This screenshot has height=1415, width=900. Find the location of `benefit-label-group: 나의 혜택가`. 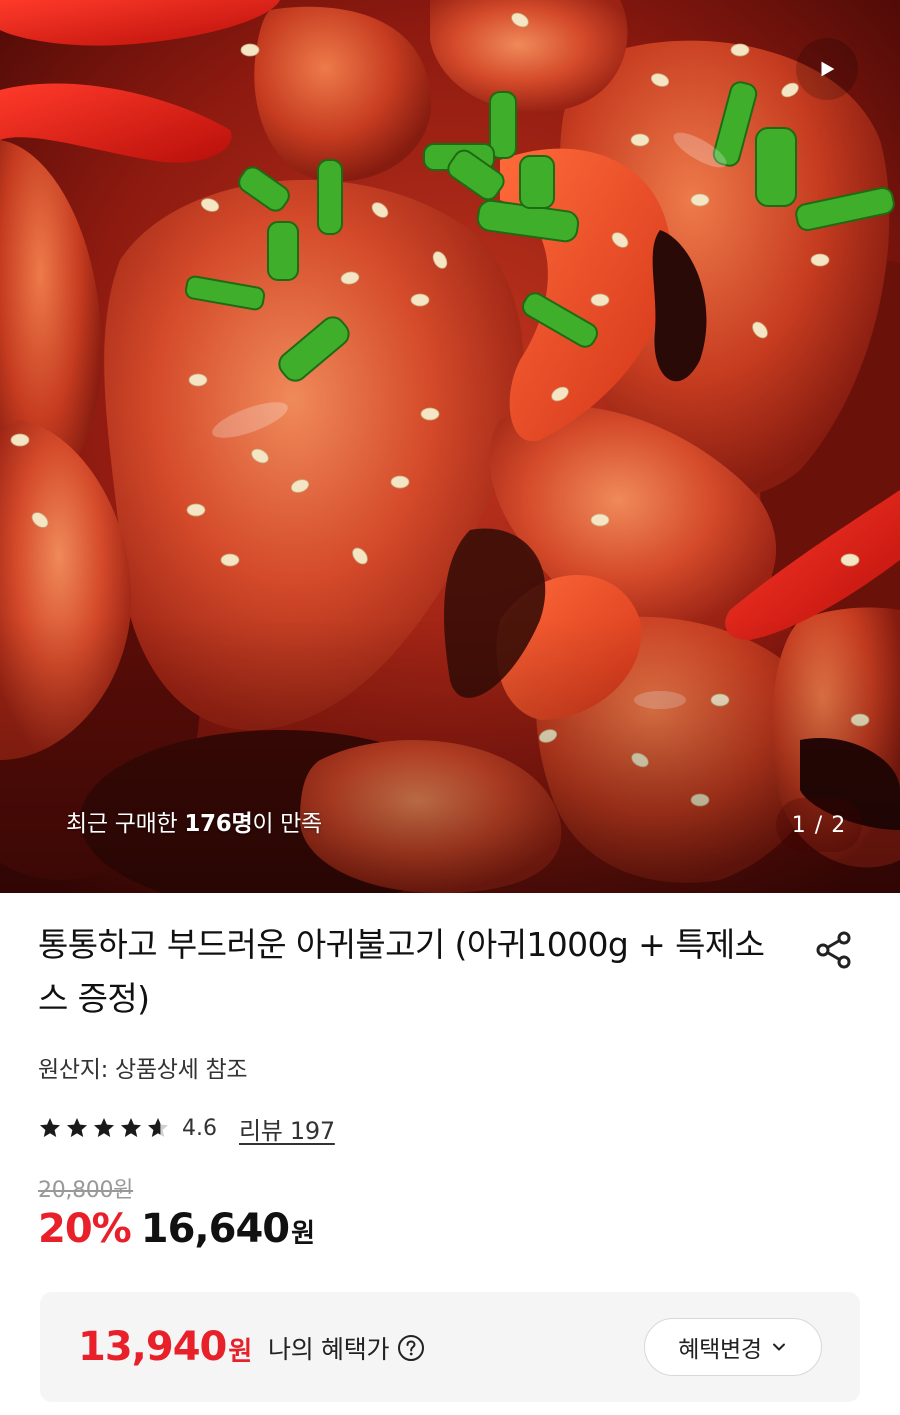

benefit-label-group: 나의 혜택가 is located at coordinates (346, 1348).